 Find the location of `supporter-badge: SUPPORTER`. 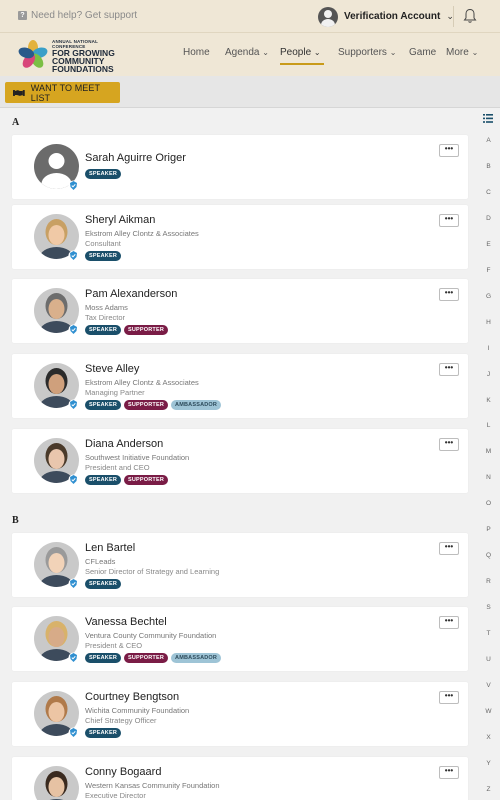

supporter-badge: SUPPORTER is located at coordinates (146, 405).